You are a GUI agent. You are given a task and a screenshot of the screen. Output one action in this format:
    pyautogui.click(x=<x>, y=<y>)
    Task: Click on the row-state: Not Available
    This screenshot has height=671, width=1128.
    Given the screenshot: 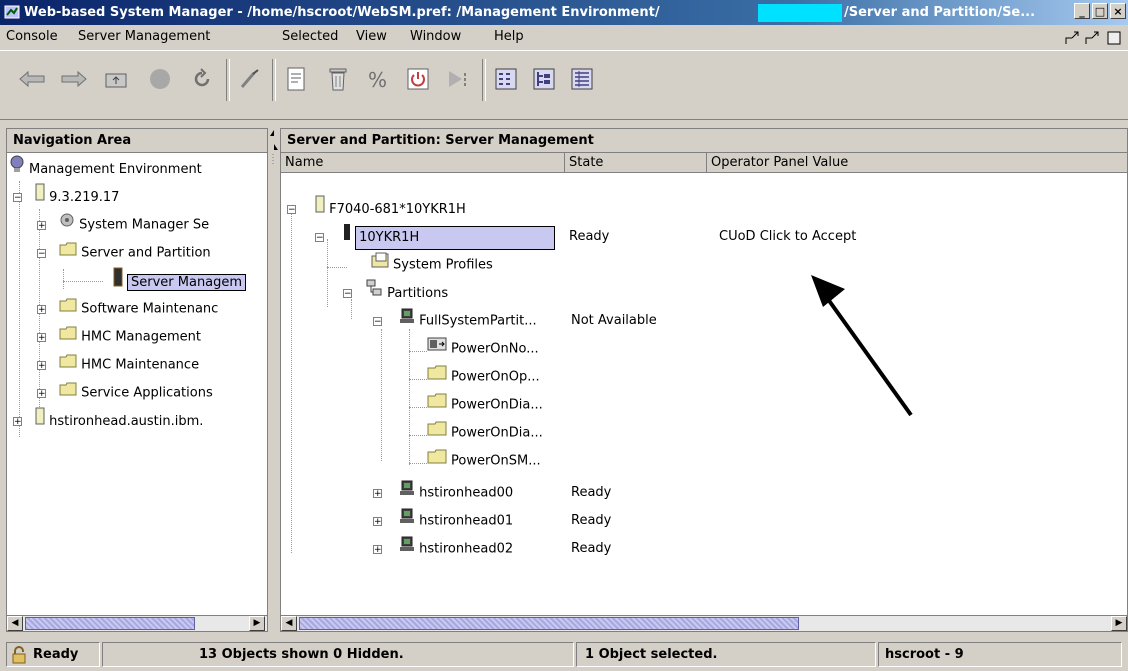 What is the action you would take?
    pyautogui.click(x=614, y=320)
    